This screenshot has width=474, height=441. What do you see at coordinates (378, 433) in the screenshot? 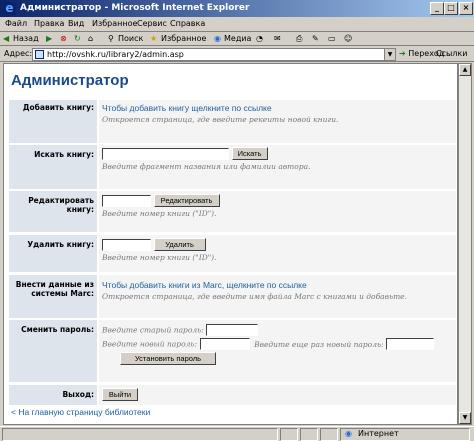
I see `status-zone: Интернет` at bounding box center [378, 433].